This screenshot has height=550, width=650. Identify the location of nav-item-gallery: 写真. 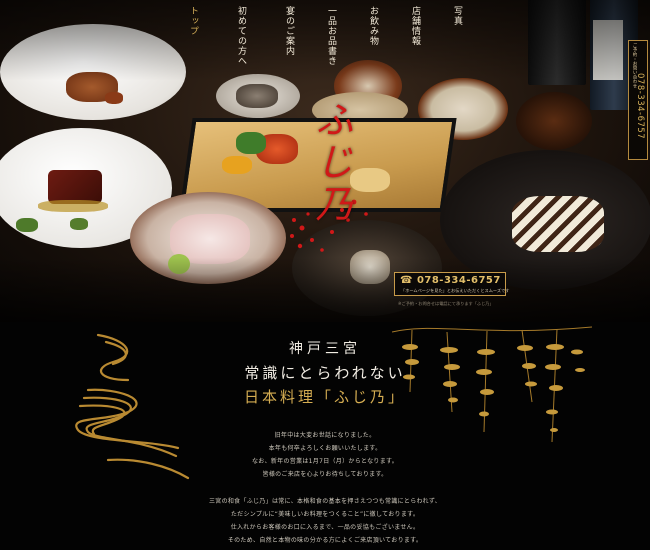
(453, 16).